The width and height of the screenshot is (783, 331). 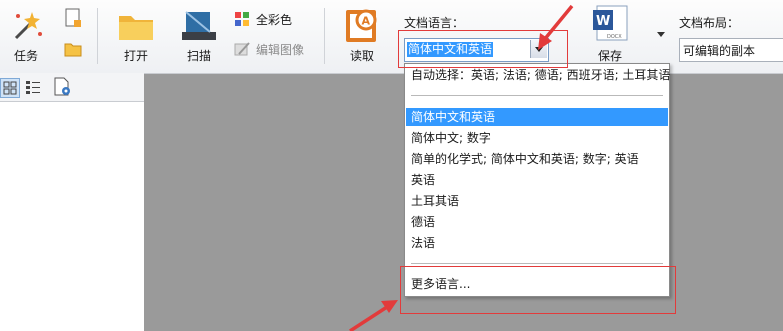 I want to click on scan-label: 扫描, so click(x=199, y=56).